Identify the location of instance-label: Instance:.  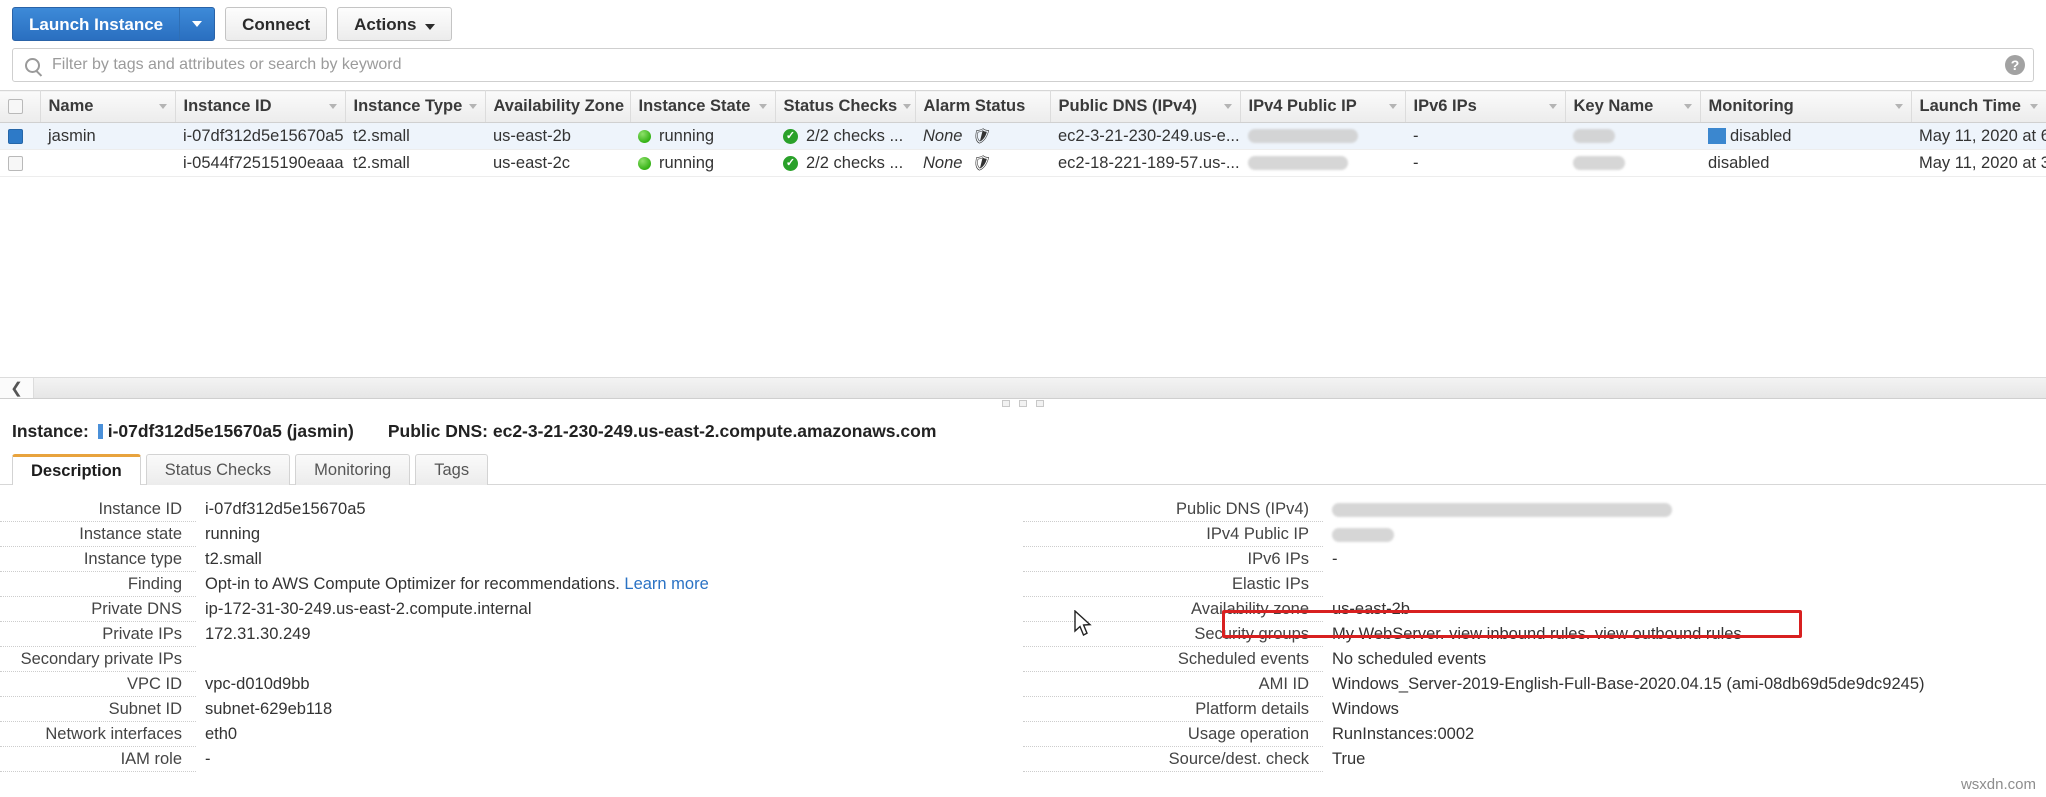
(50, 431).